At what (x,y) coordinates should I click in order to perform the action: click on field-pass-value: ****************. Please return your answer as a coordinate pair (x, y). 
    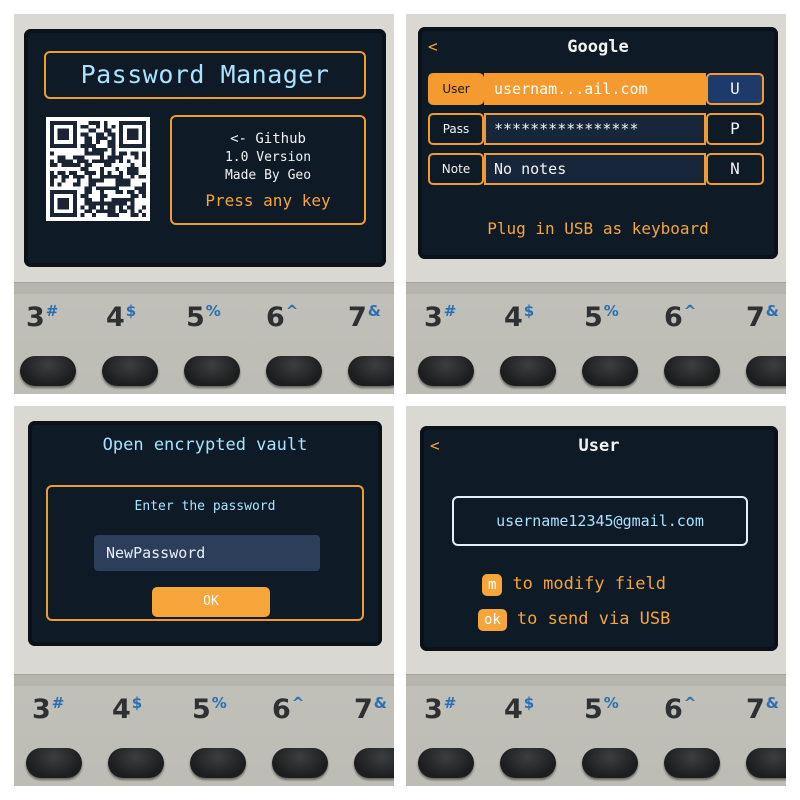
    Looking at the image, I should click on (595, 129).